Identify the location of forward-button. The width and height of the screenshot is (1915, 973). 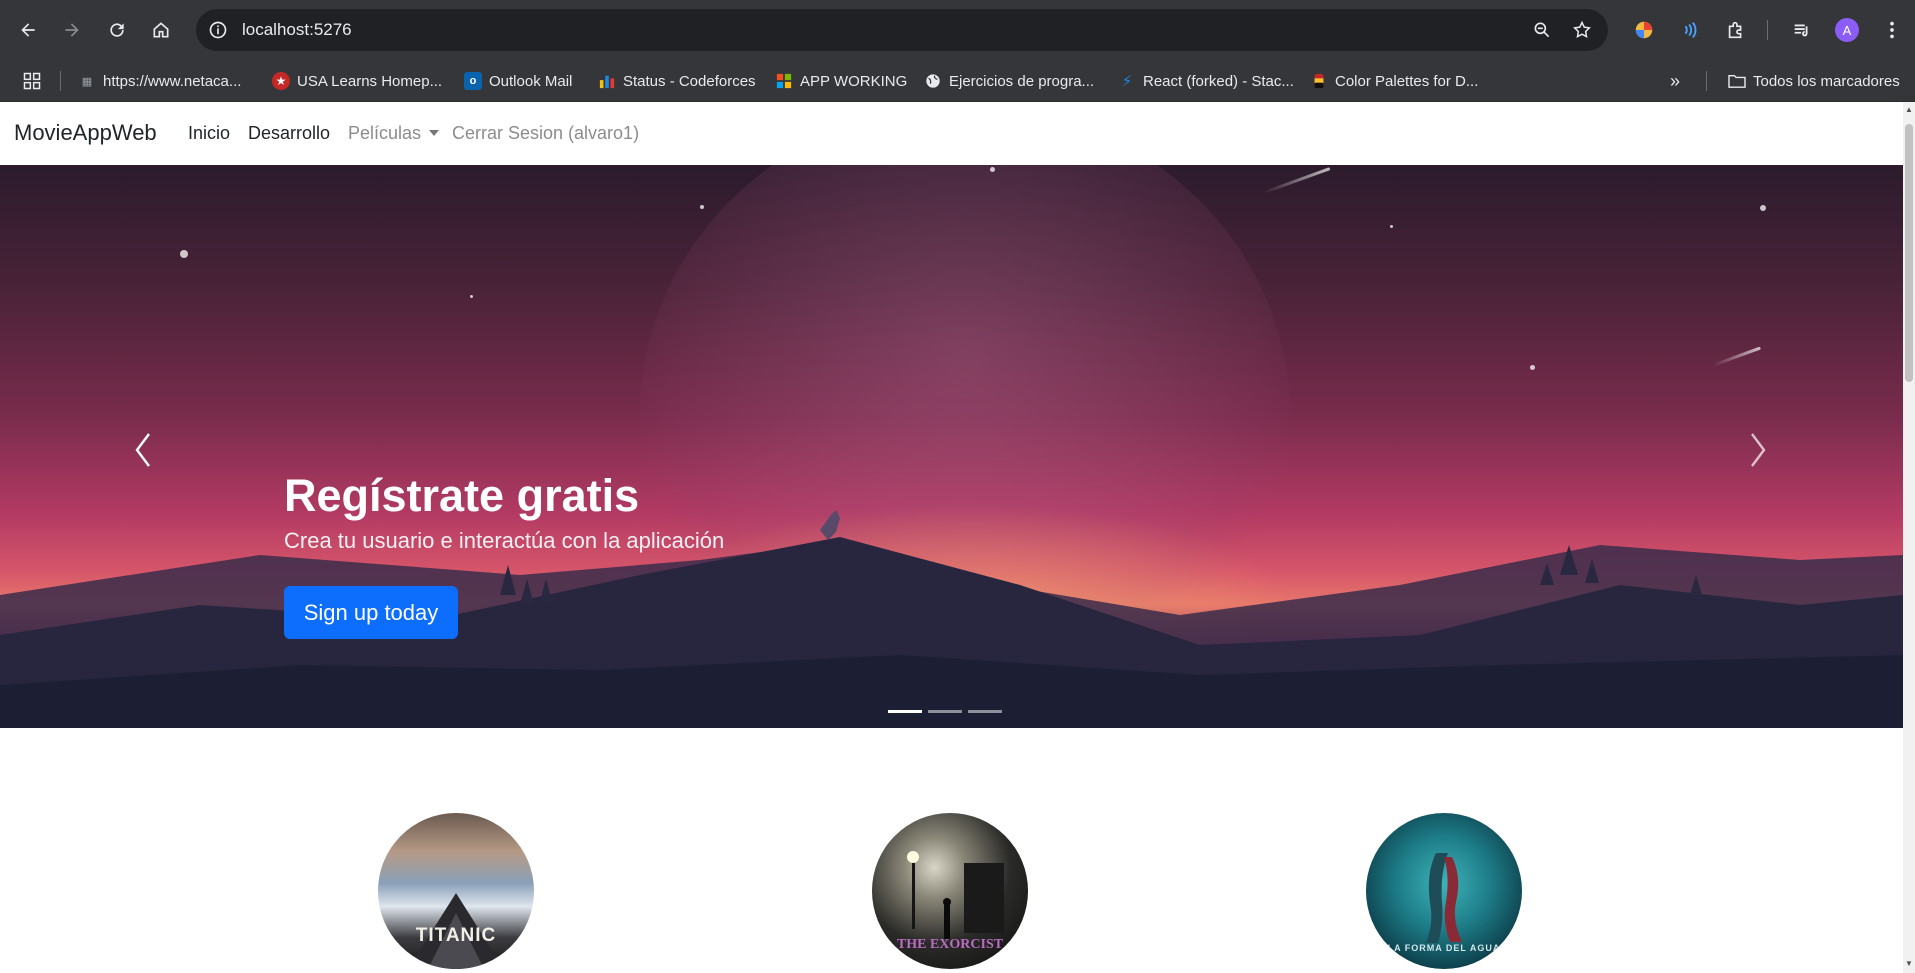
(72, 30).